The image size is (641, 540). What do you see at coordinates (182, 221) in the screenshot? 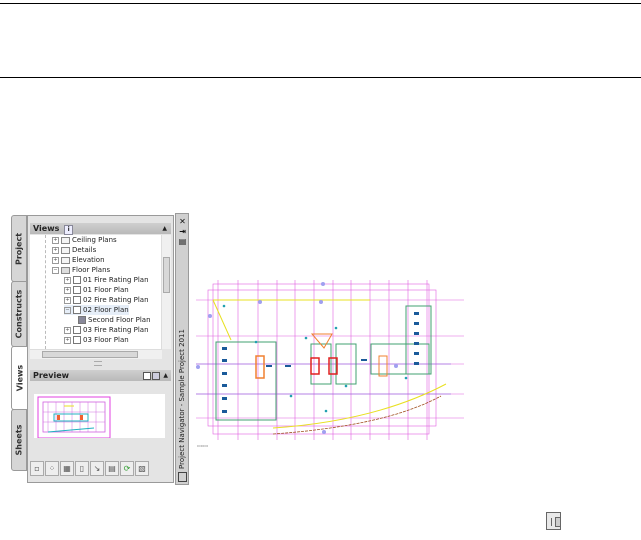
I see `close-icon: ✕` at bounding box center [182, 221].